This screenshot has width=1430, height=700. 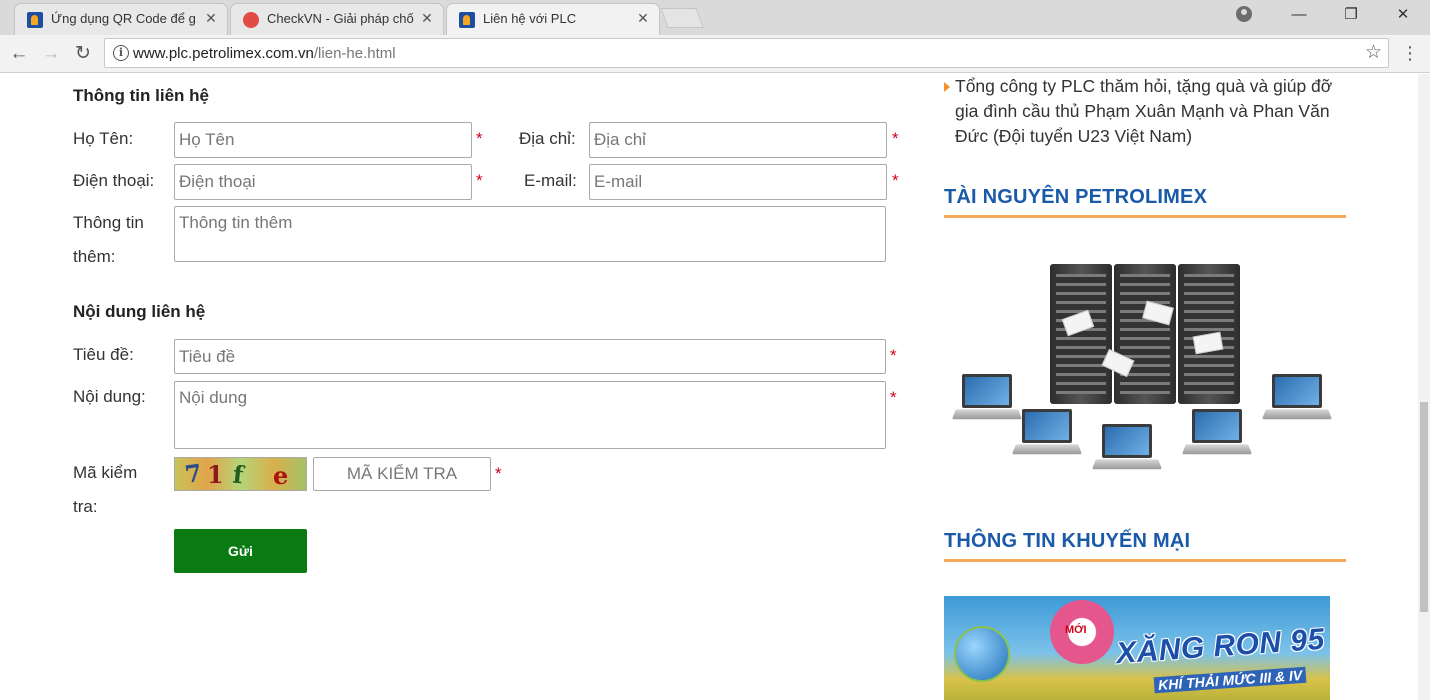 I want to click on promo-banner: MỚI XĂNG RON 95 KHÍ THẢI MỨC III & IV, so click(x=1137, y=648).